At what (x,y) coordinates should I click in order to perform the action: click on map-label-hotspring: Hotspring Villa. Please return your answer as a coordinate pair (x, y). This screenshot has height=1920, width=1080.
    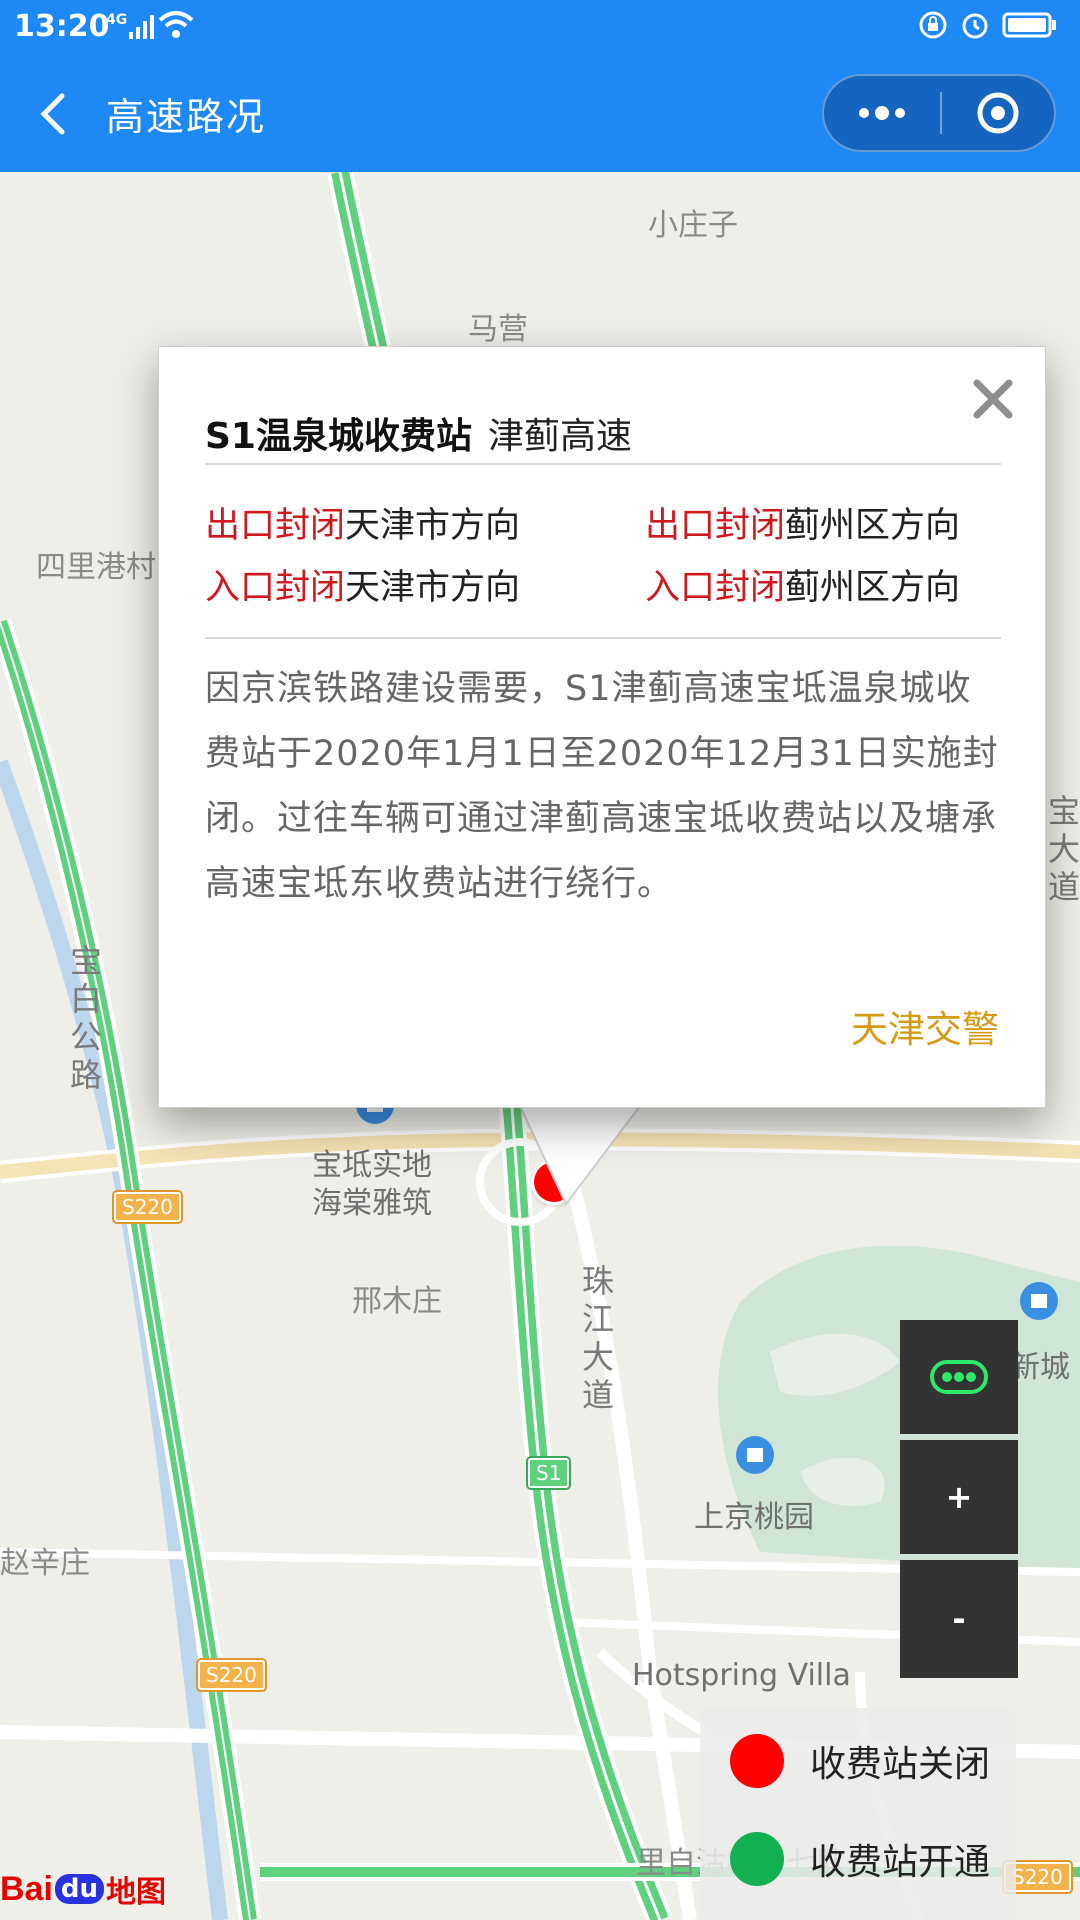
    Looking at the image, I should click on (741, 1675).